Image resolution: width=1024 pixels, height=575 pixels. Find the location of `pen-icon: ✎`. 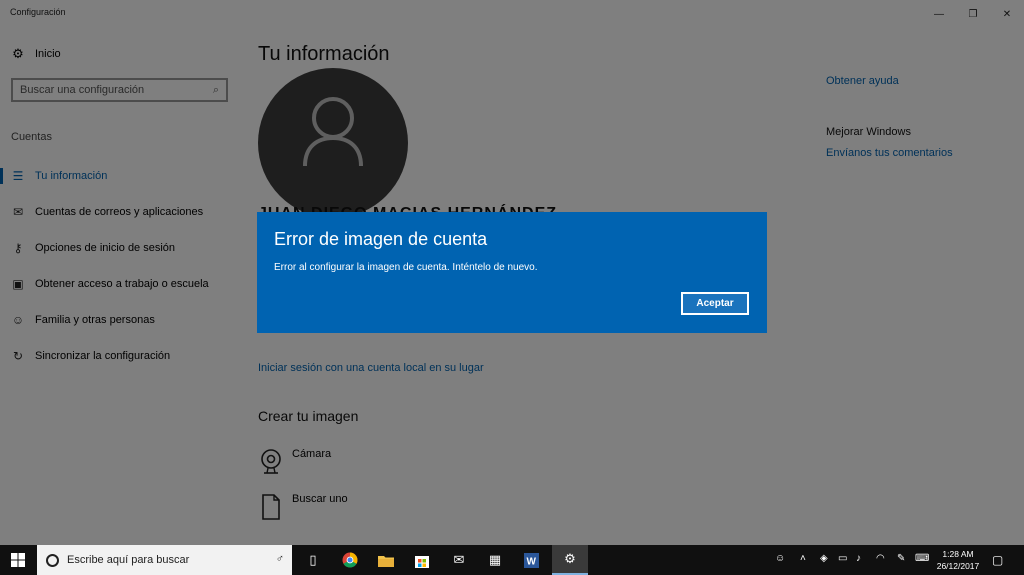

pen-icon: ✎ is located at coordinates (901, 558).